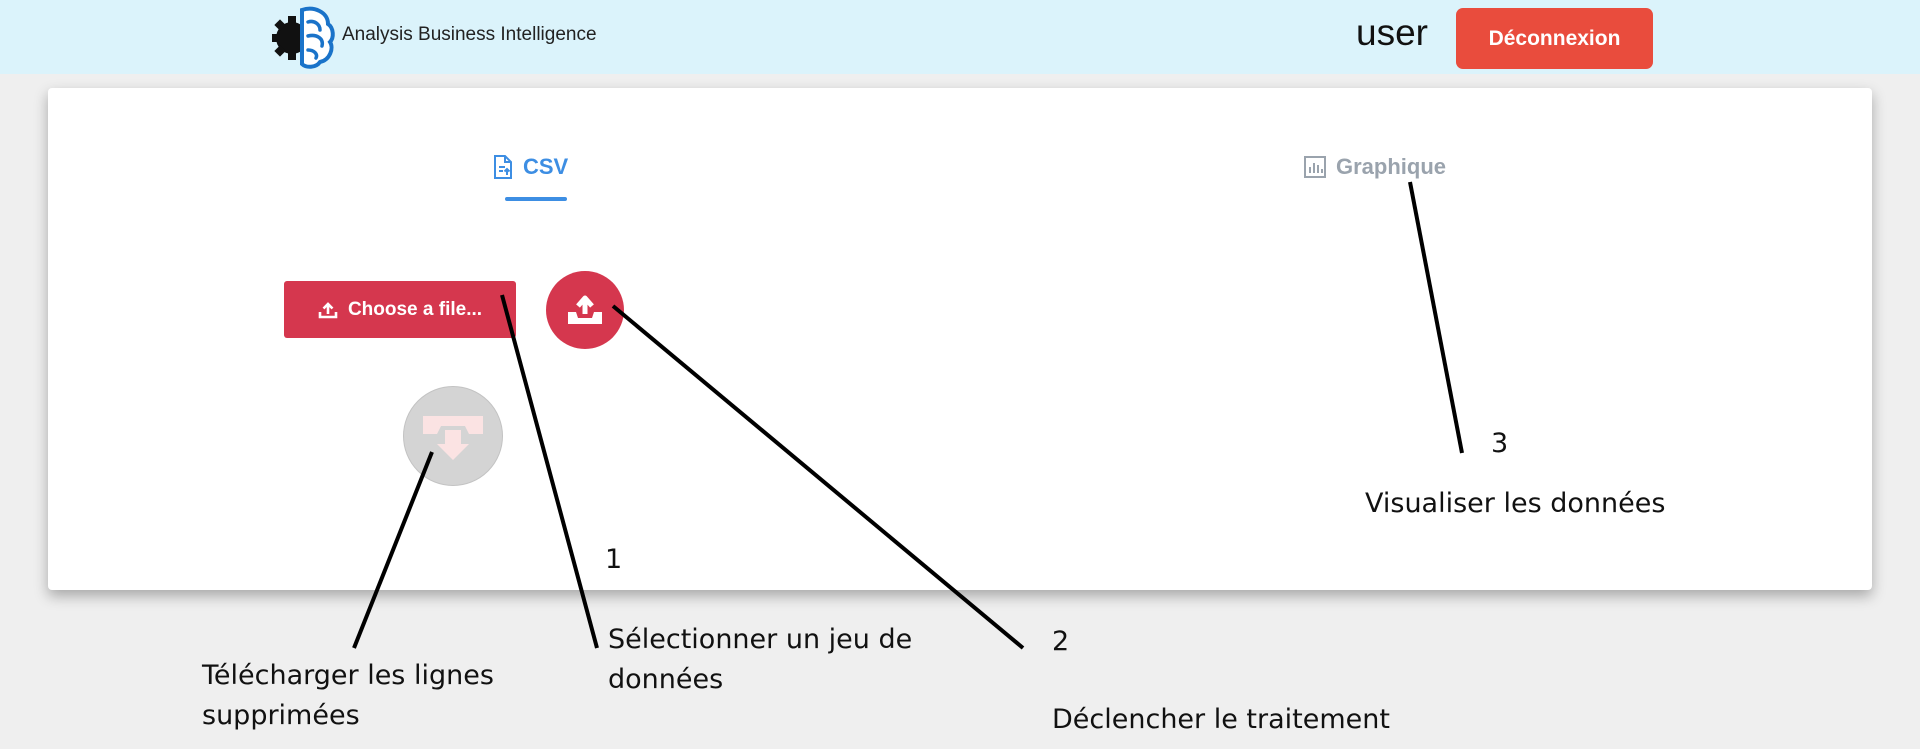 The image size is (1920, 749). Describe the element at coordinates (503, 167) in the screenshot. I see `file-upload-icon` at that location.